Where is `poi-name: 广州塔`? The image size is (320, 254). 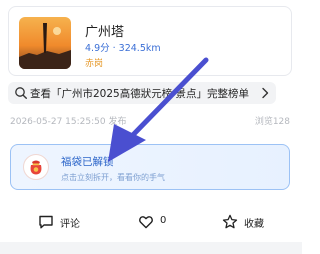
poi-name: 广州塔 is located at coordinates (105, 32).